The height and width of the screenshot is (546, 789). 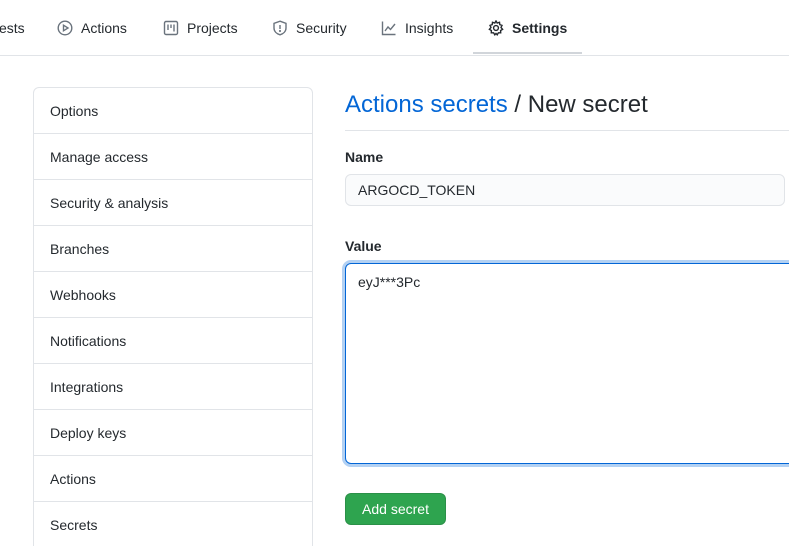 What do you see at coordinates (87, 386) in the screenshot?
I see `sidebar-item-label: Integrations` at bounding box center [87, 386].